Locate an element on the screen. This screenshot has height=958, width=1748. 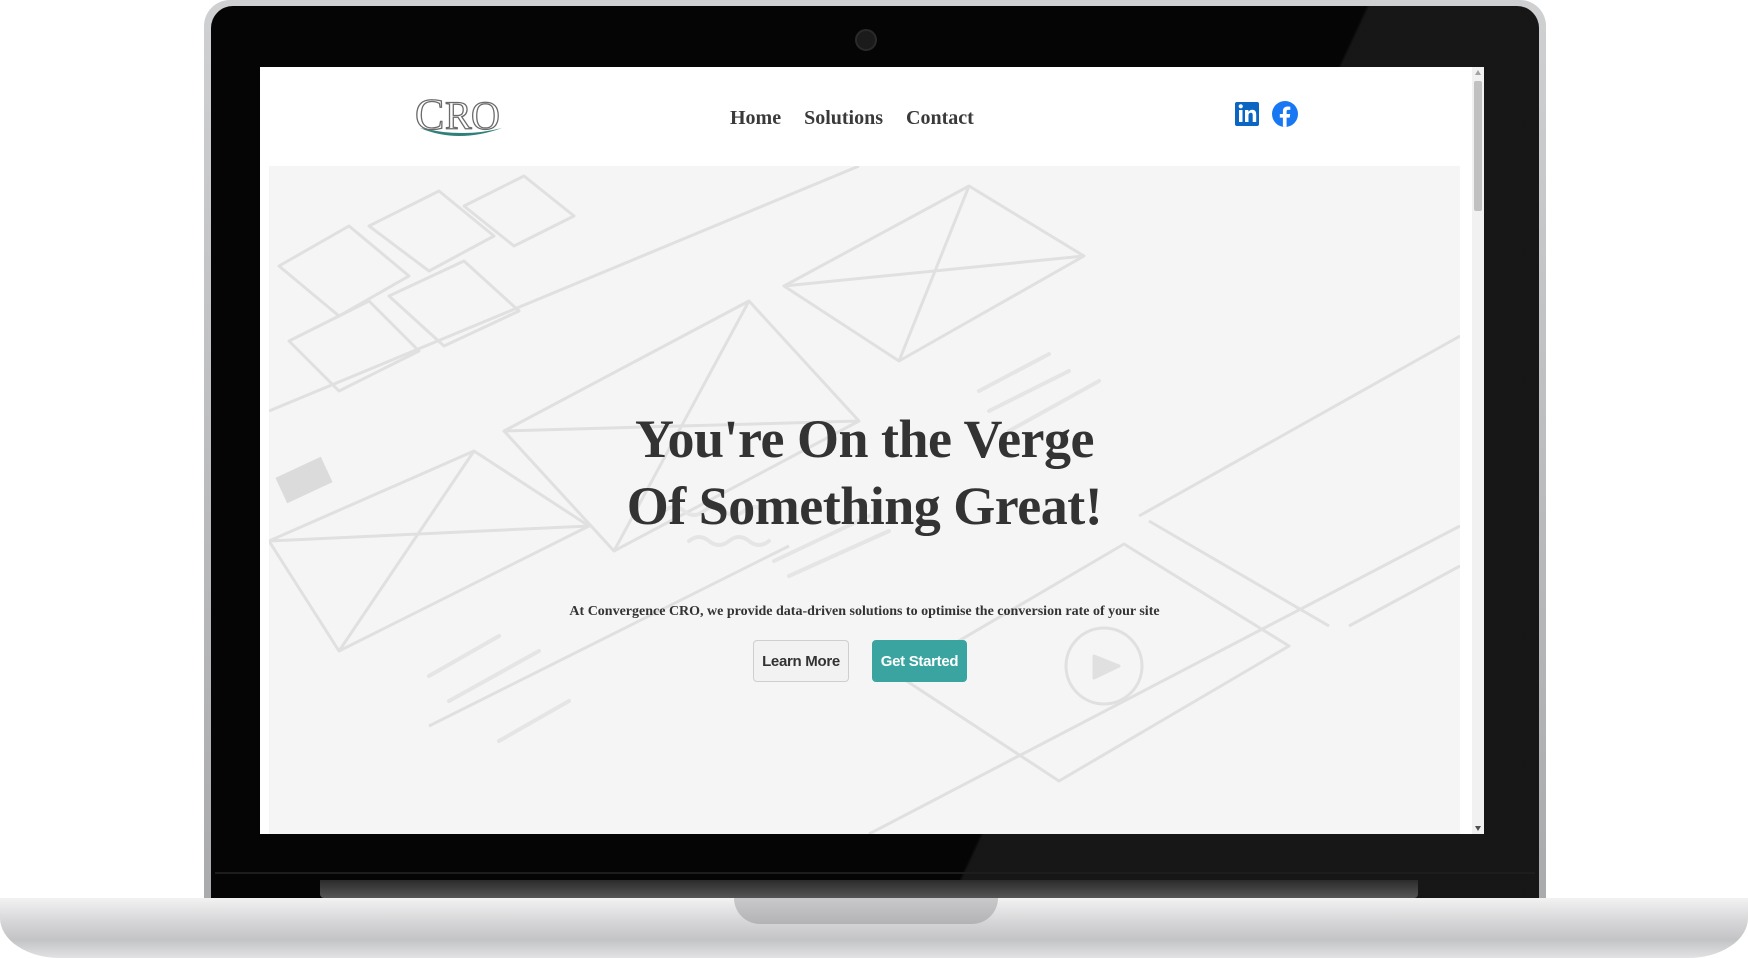
laptop-hinge is located at coordinates (869, 889).